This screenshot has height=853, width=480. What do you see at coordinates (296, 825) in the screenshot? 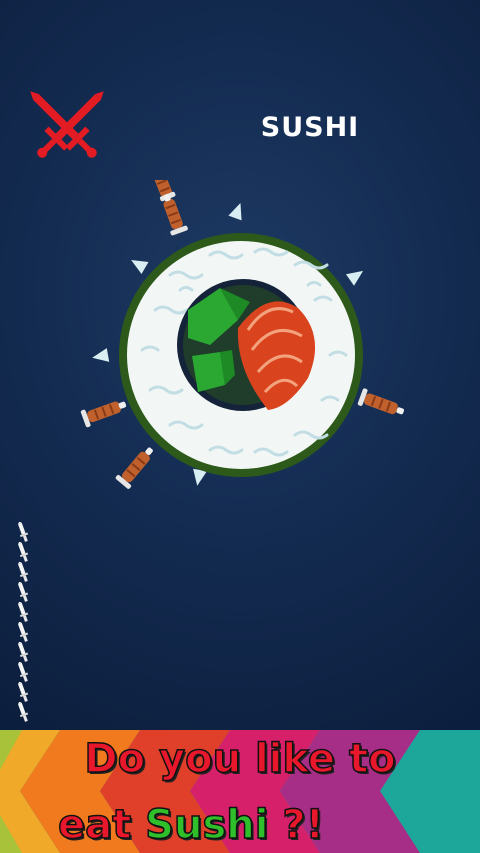
I see `banner-line-2-suffix: ?!` at bounding box center [296, 825].